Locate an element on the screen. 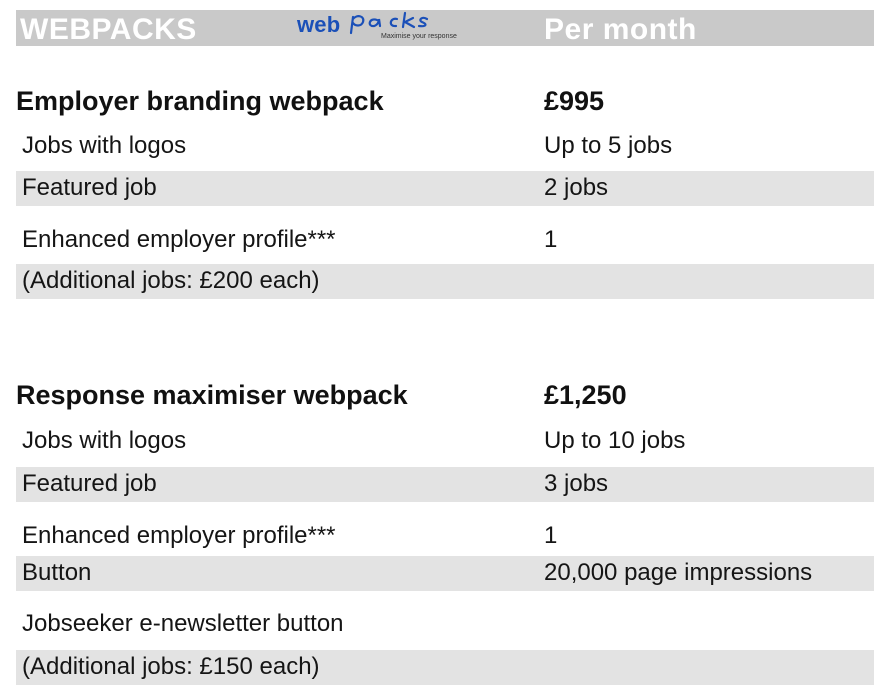  logo-tagline: Maximise your response is located at coordinates (419, 36).